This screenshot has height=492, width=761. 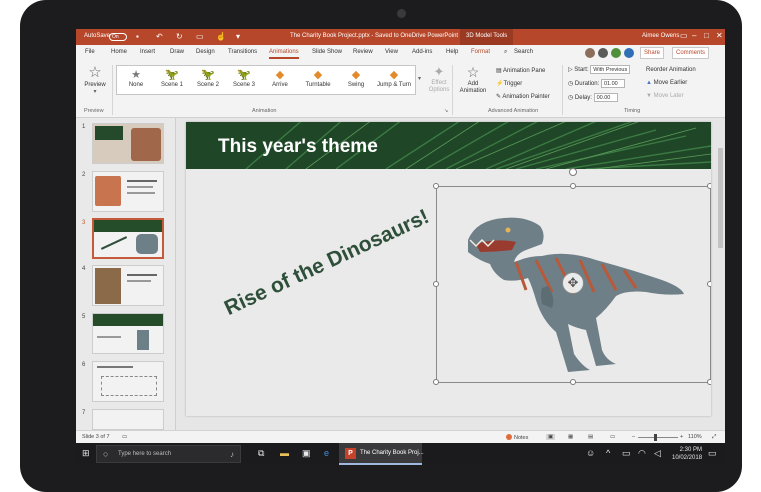 What do you see at coordinates (612, 437) in the screenshot?
I see `slideshow-icon: ▭` at bounding box center [612, 437].